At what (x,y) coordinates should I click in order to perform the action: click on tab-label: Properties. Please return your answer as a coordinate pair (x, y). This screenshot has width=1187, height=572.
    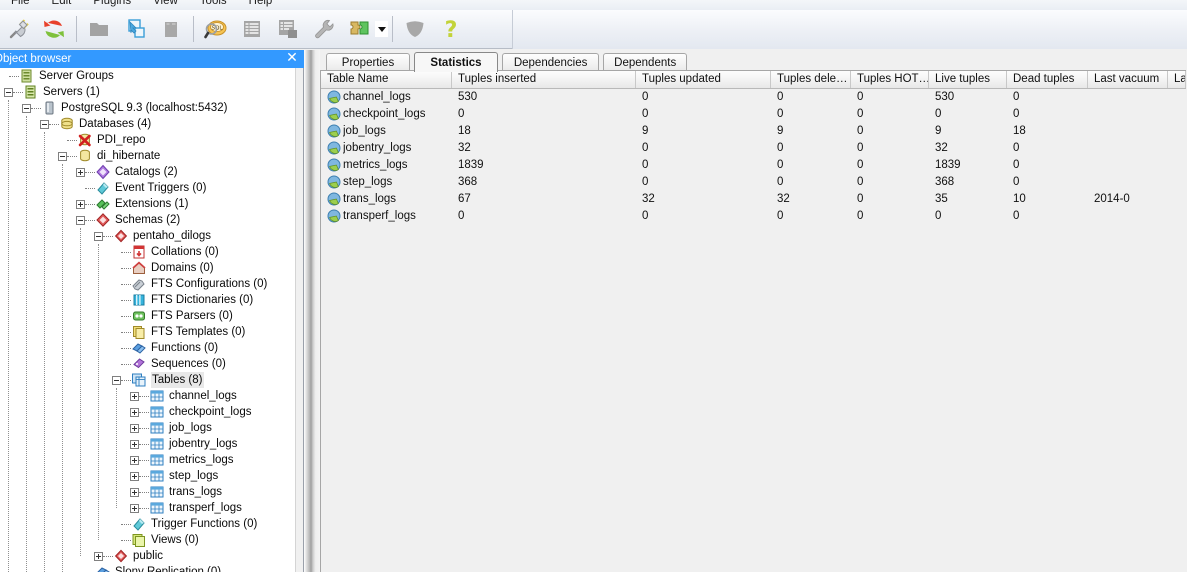
    Looking at the image, I should click on (368, 62).